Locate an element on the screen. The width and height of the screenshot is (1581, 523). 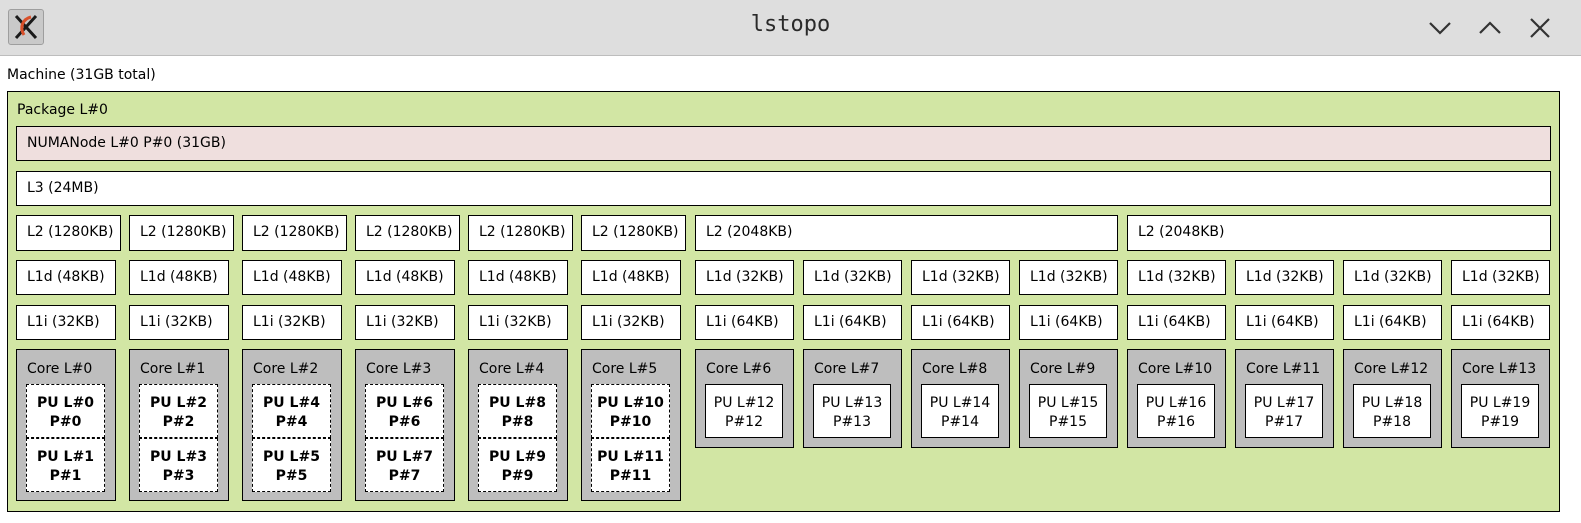
pu-logical-id: PU L#11 is located at coordinates (630, 457).